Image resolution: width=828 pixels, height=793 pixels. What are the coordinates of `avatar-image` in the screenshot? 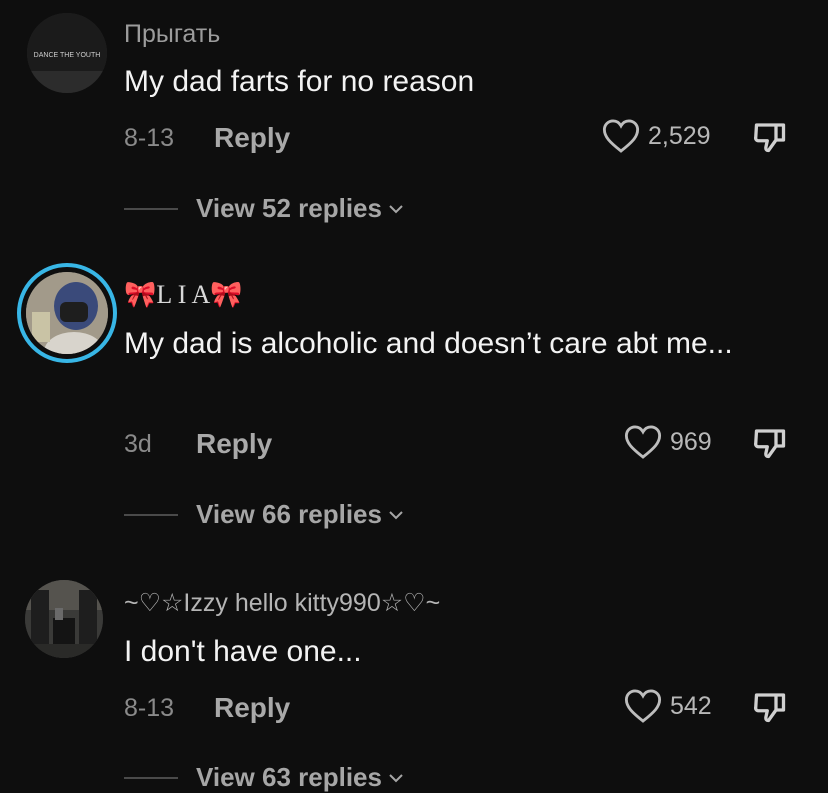 It's located at (64, 619).